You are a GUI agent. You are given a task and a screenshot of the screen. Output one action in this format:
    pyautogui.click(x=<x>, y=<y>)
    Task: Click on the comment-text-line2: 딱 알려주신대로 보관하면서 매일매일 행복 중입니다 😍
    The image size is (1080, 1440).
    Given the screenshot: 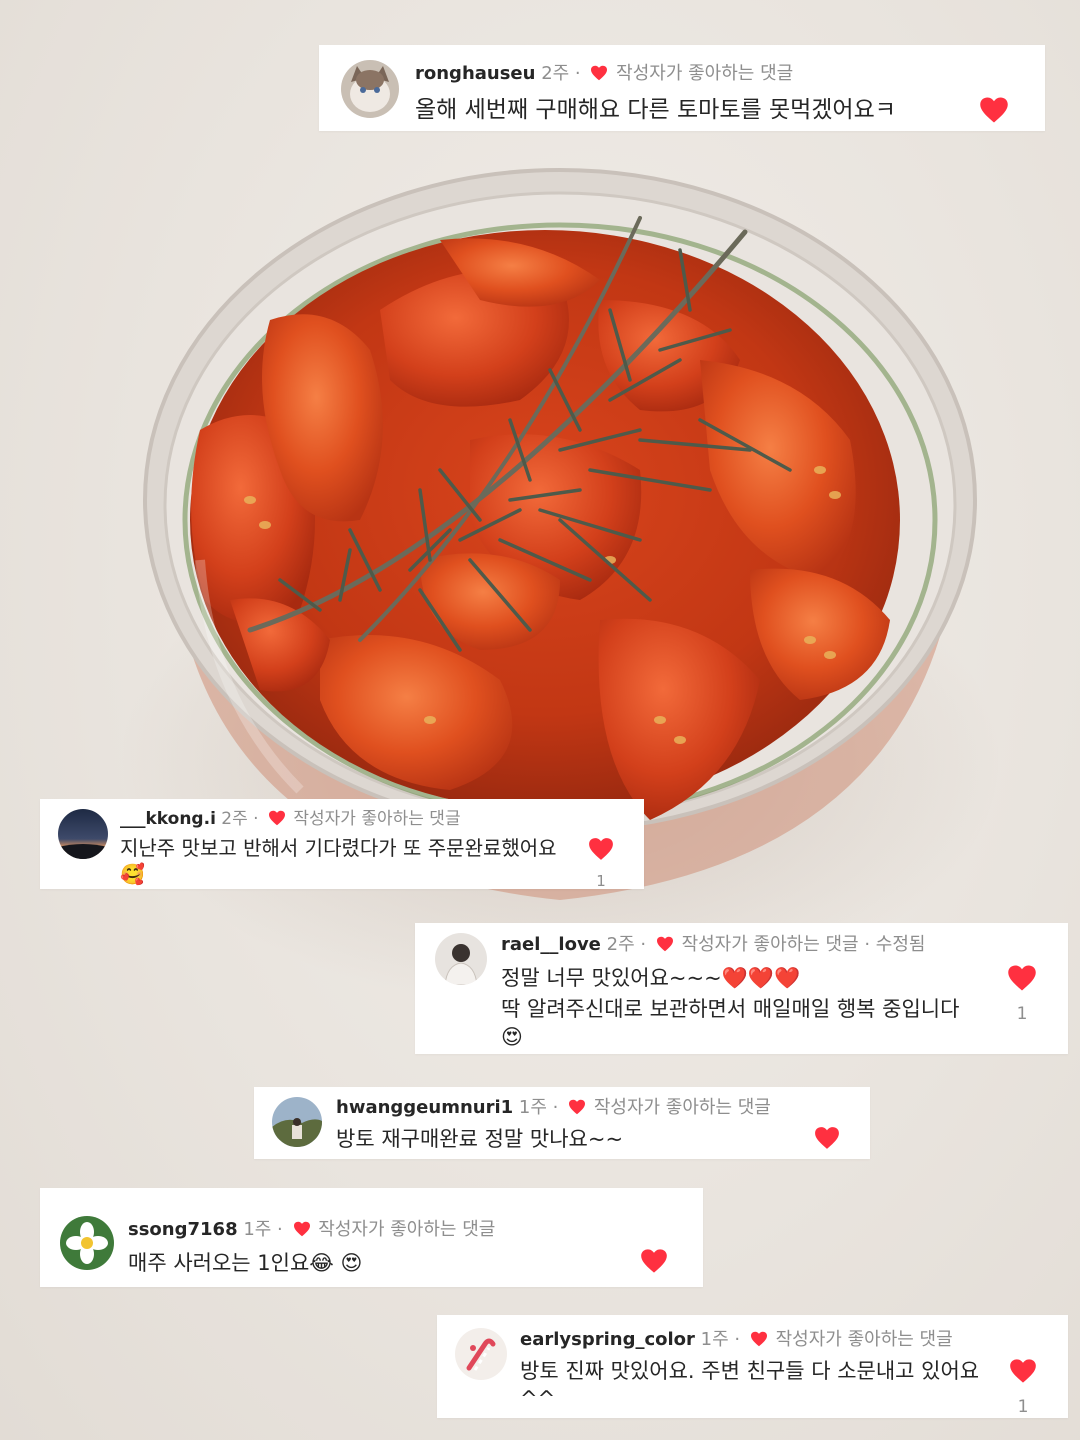 What is the action you would take?
    pyautogui.click(x=730, y=1023)
    